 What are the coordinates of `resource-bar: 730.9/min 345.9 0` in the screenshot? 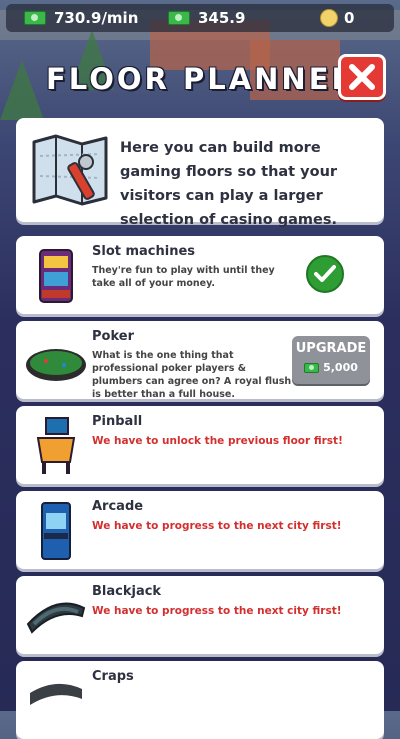 It's located at (200, 18).